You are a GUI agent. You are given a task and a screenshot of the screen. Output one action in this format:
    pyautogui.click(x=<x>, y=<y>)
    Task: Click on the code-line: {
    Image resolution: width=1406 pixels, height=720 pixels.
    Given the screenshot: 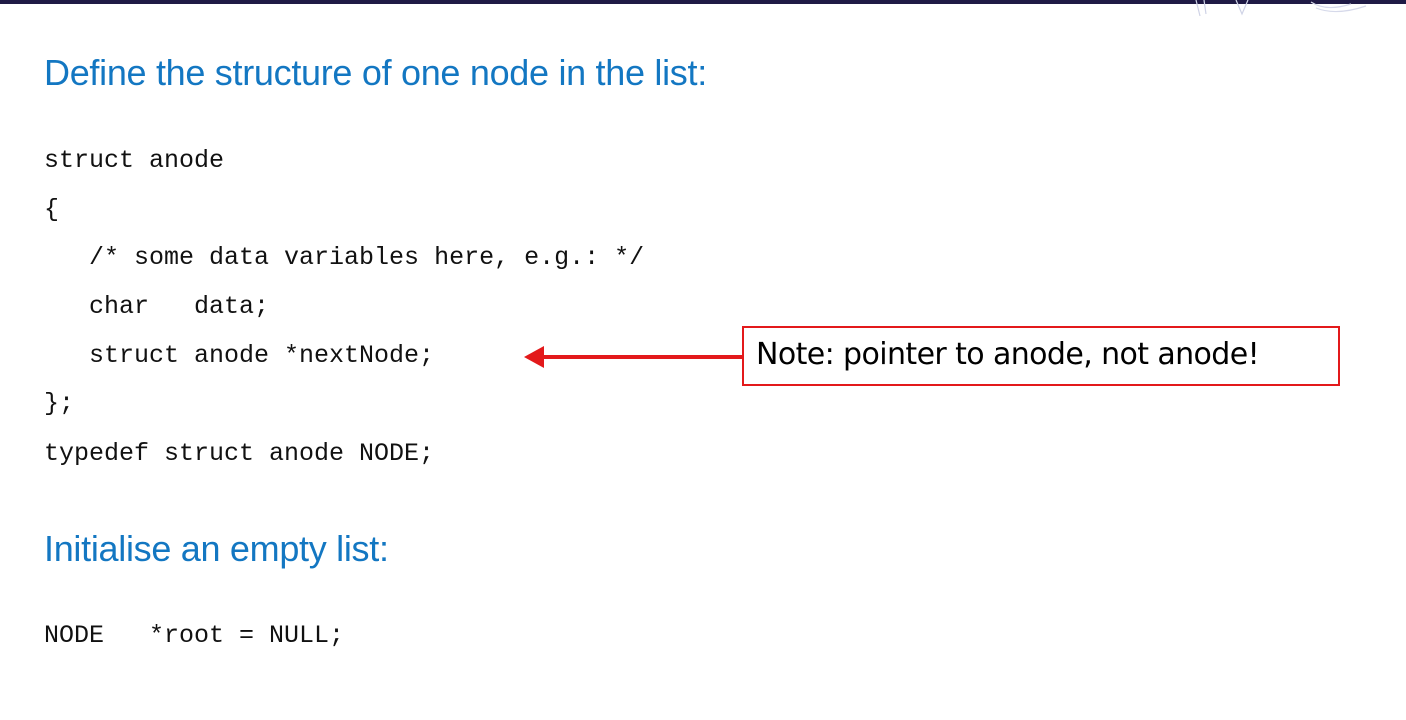 What is the action you would take?
    pyautogui.click(x=52, y=209)
    